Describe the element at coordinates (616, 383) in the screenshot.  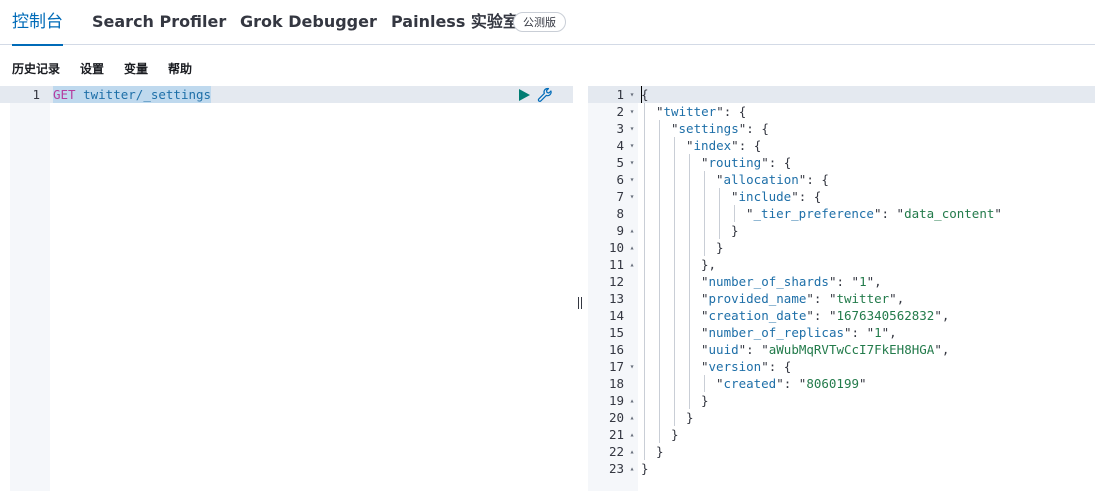
I see `line-number: 18` at that location.